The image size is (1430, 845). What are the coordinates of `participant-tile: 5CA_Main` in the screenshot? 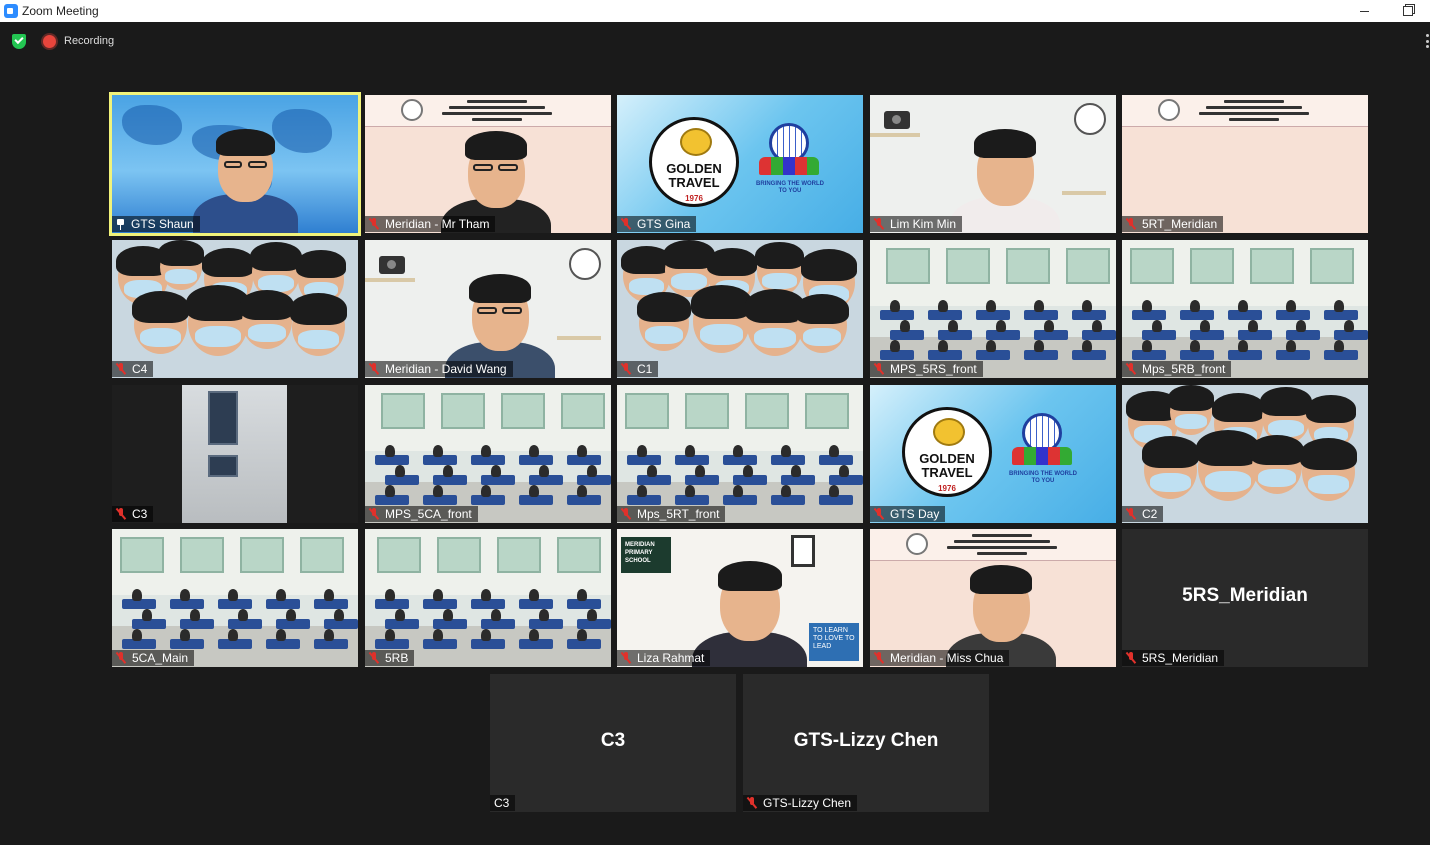 It's located at (235, 598).